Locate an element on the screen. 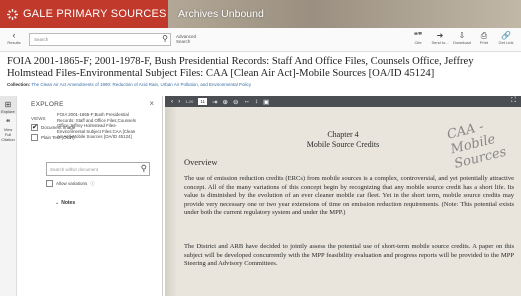 The width and height of the screenshot is (521, 296). rail-explore-button: ⊞ Explore is located at coordinates (8, 105).